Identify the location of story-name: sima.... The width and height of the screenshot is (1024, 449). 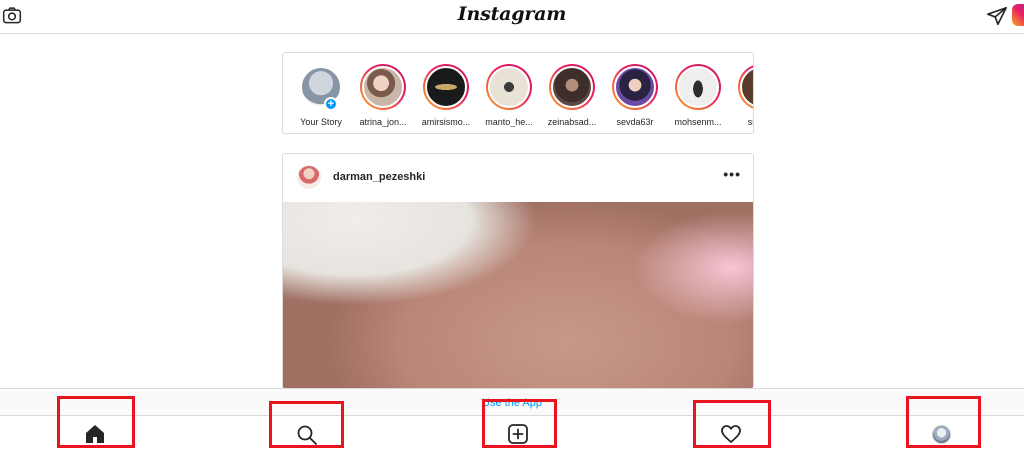
(750, 122).